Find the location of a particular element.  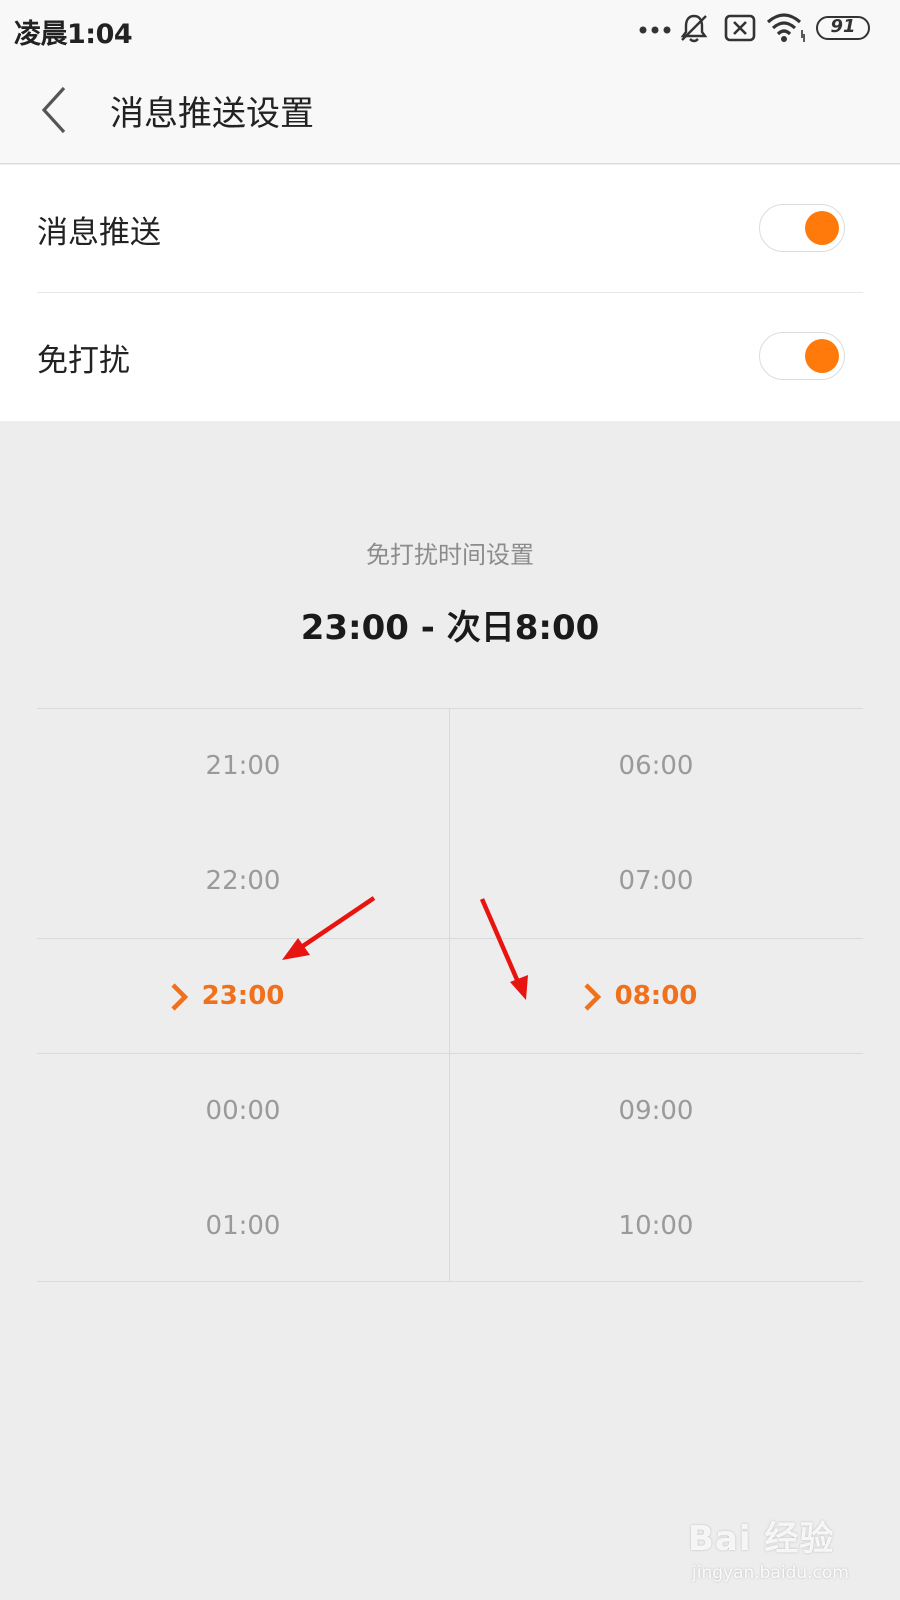

end-time-selected: 08:00 is located at coordinates (656, 996).